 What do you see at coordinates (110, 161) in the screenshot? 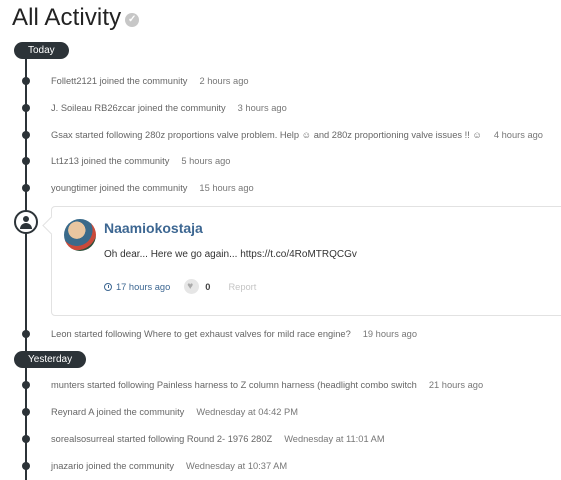
I see `activity-text: Lt1z13 joined the community` at bounding box center [110, 161].